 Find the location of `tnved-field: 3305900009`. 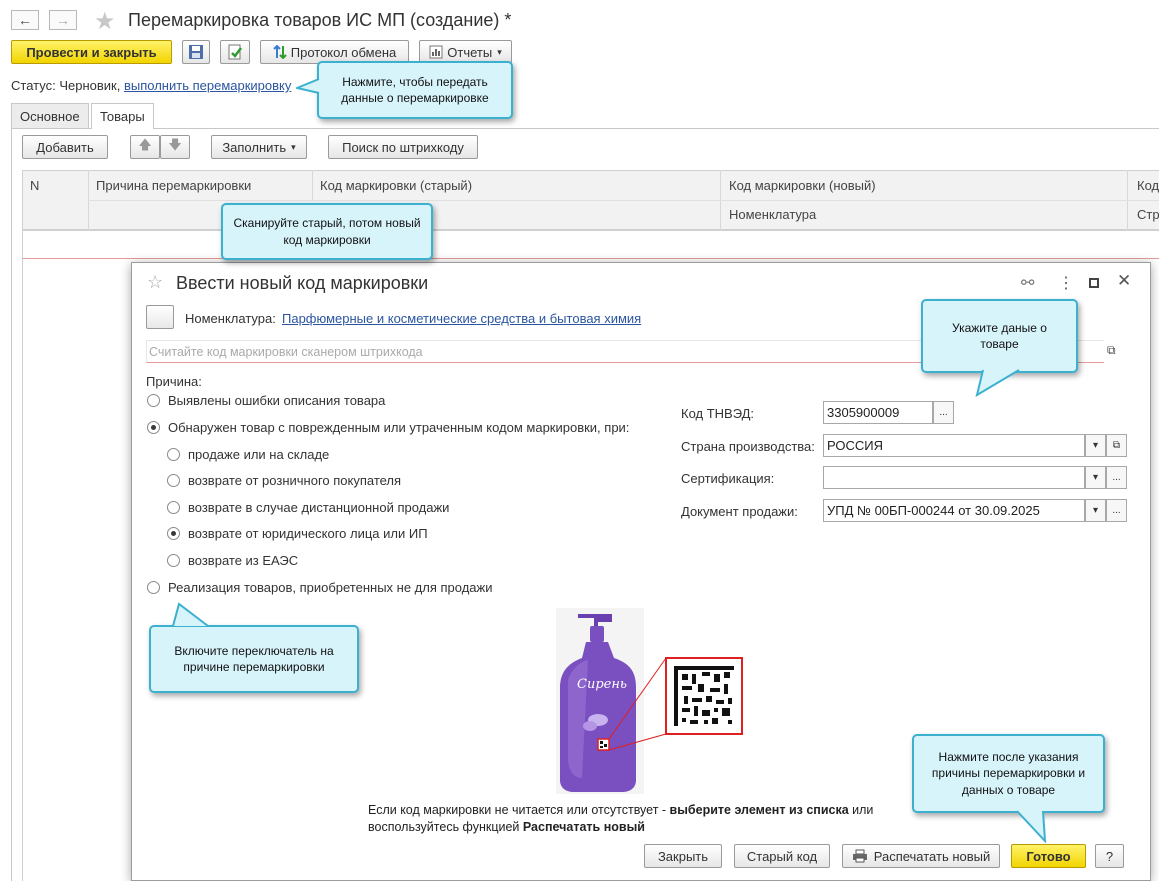

tnved-field: 3305900009 is located at coordinates (878, 412).